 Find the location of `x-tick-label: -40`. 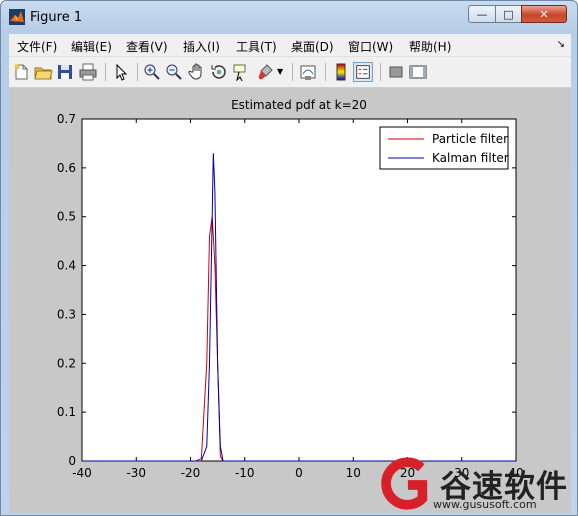

x-tick-label: -40 is located at coordinates (82, 473).